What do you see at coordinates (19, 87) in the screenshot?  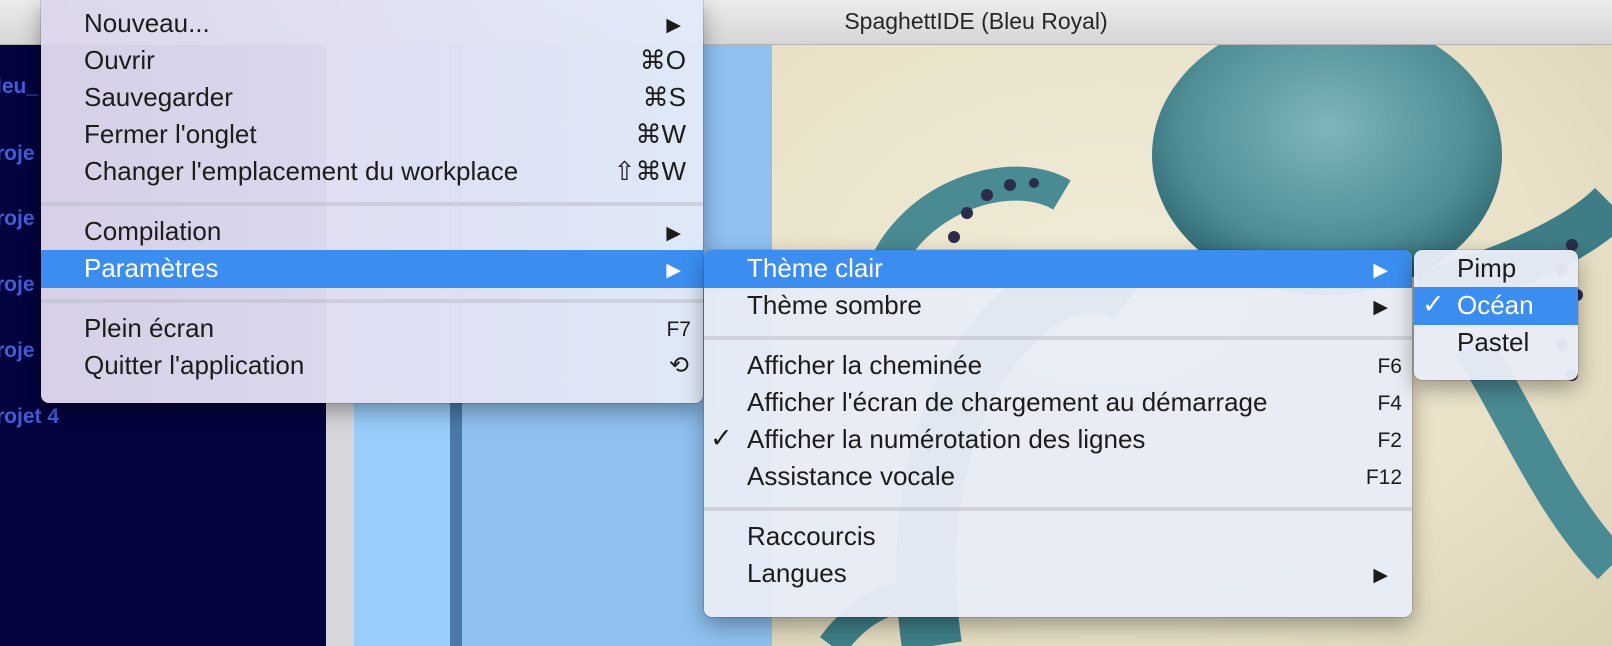 I see `sidebar-project: leu_` at bounding box center [19, 87].